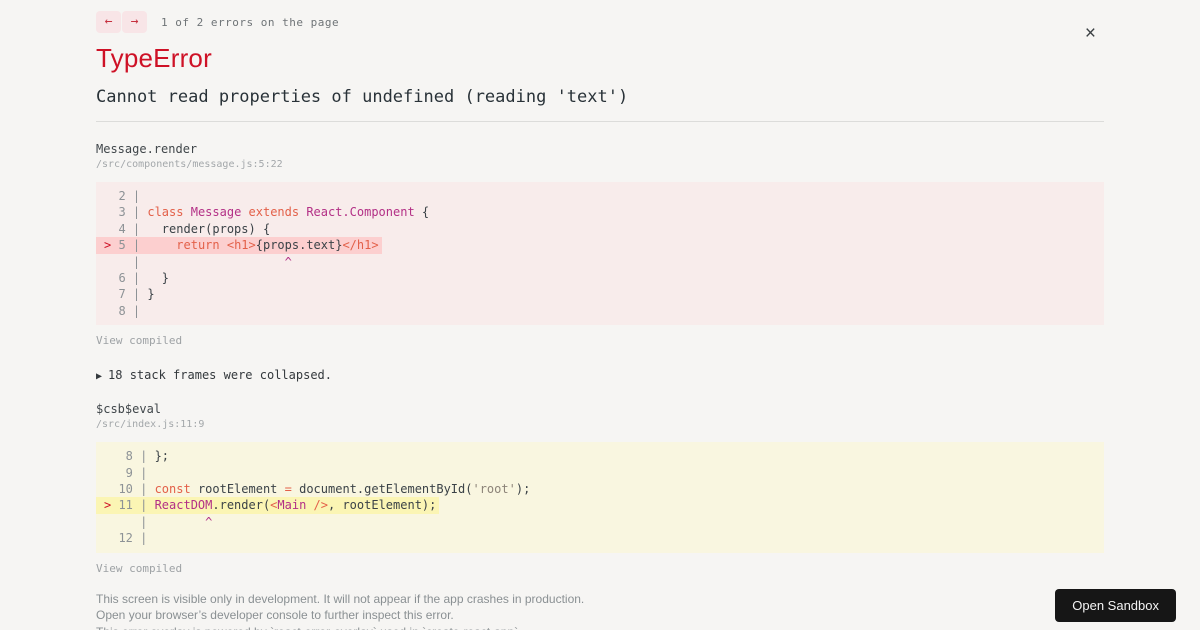 This screenshot has height=630, width=1200. Describe the element at coordinates (150, 425) in the screenshot. I see `frame-file-location: /src/index.js:11:9` at that location.